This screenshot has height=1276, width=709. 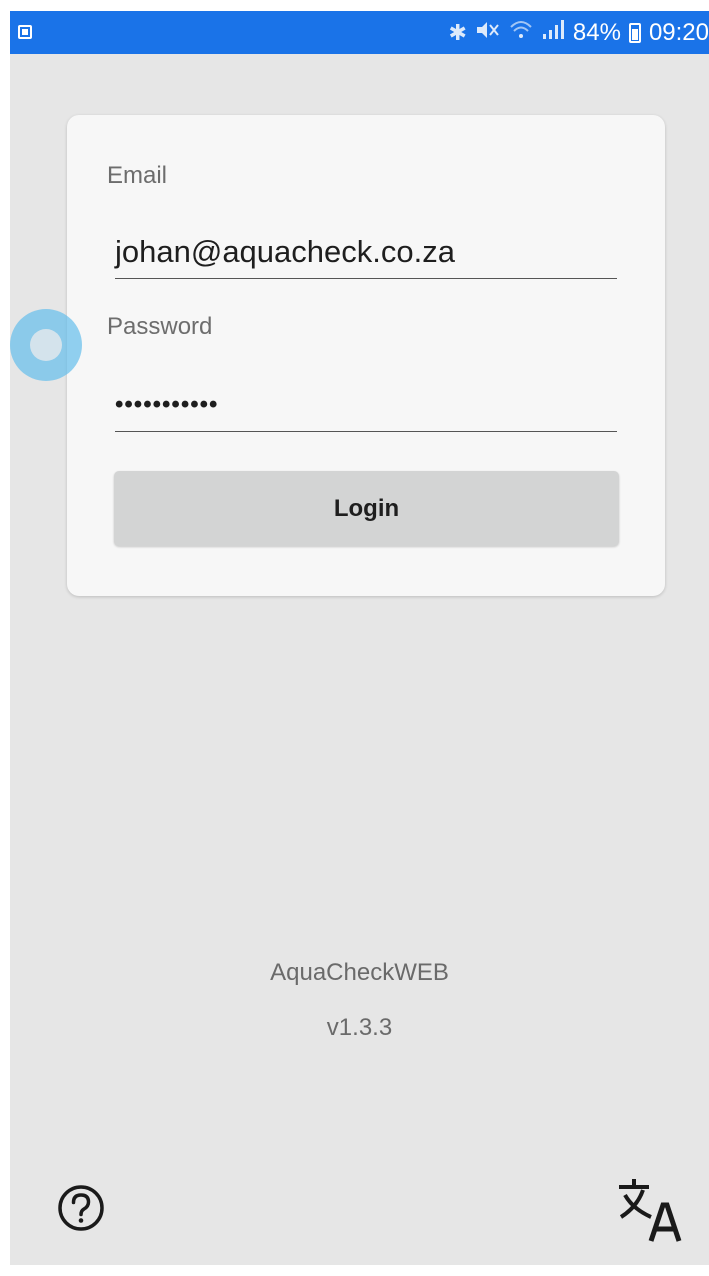 I want to click on notification-icon, so click(x=25, y=32).